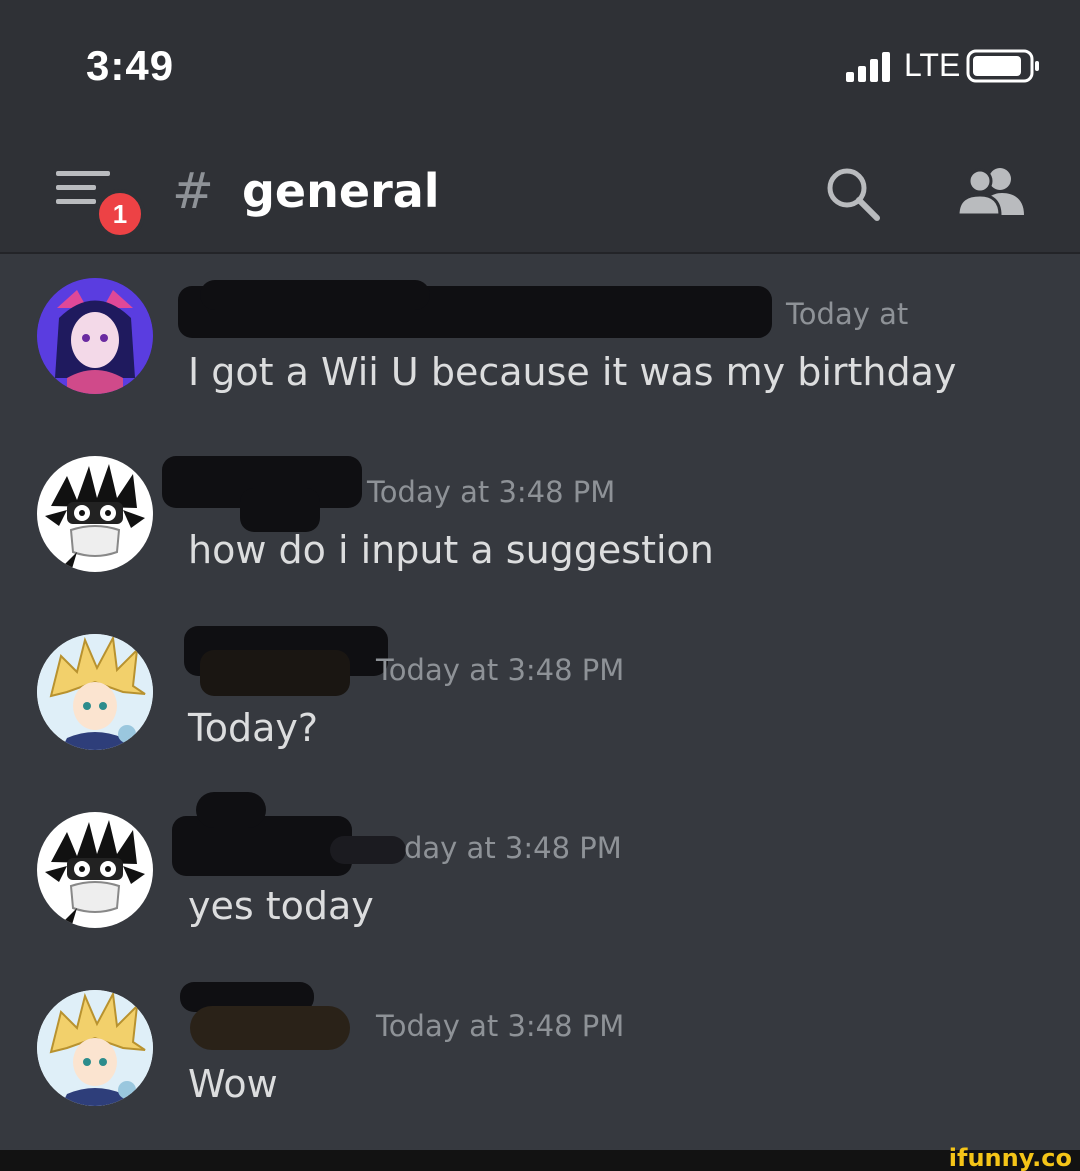 Image resolution: width=1080 pixels, height=1171 pixels. Describe the element at coordinates (853, 194) in the screenshot. I see `search-icon` at that location.